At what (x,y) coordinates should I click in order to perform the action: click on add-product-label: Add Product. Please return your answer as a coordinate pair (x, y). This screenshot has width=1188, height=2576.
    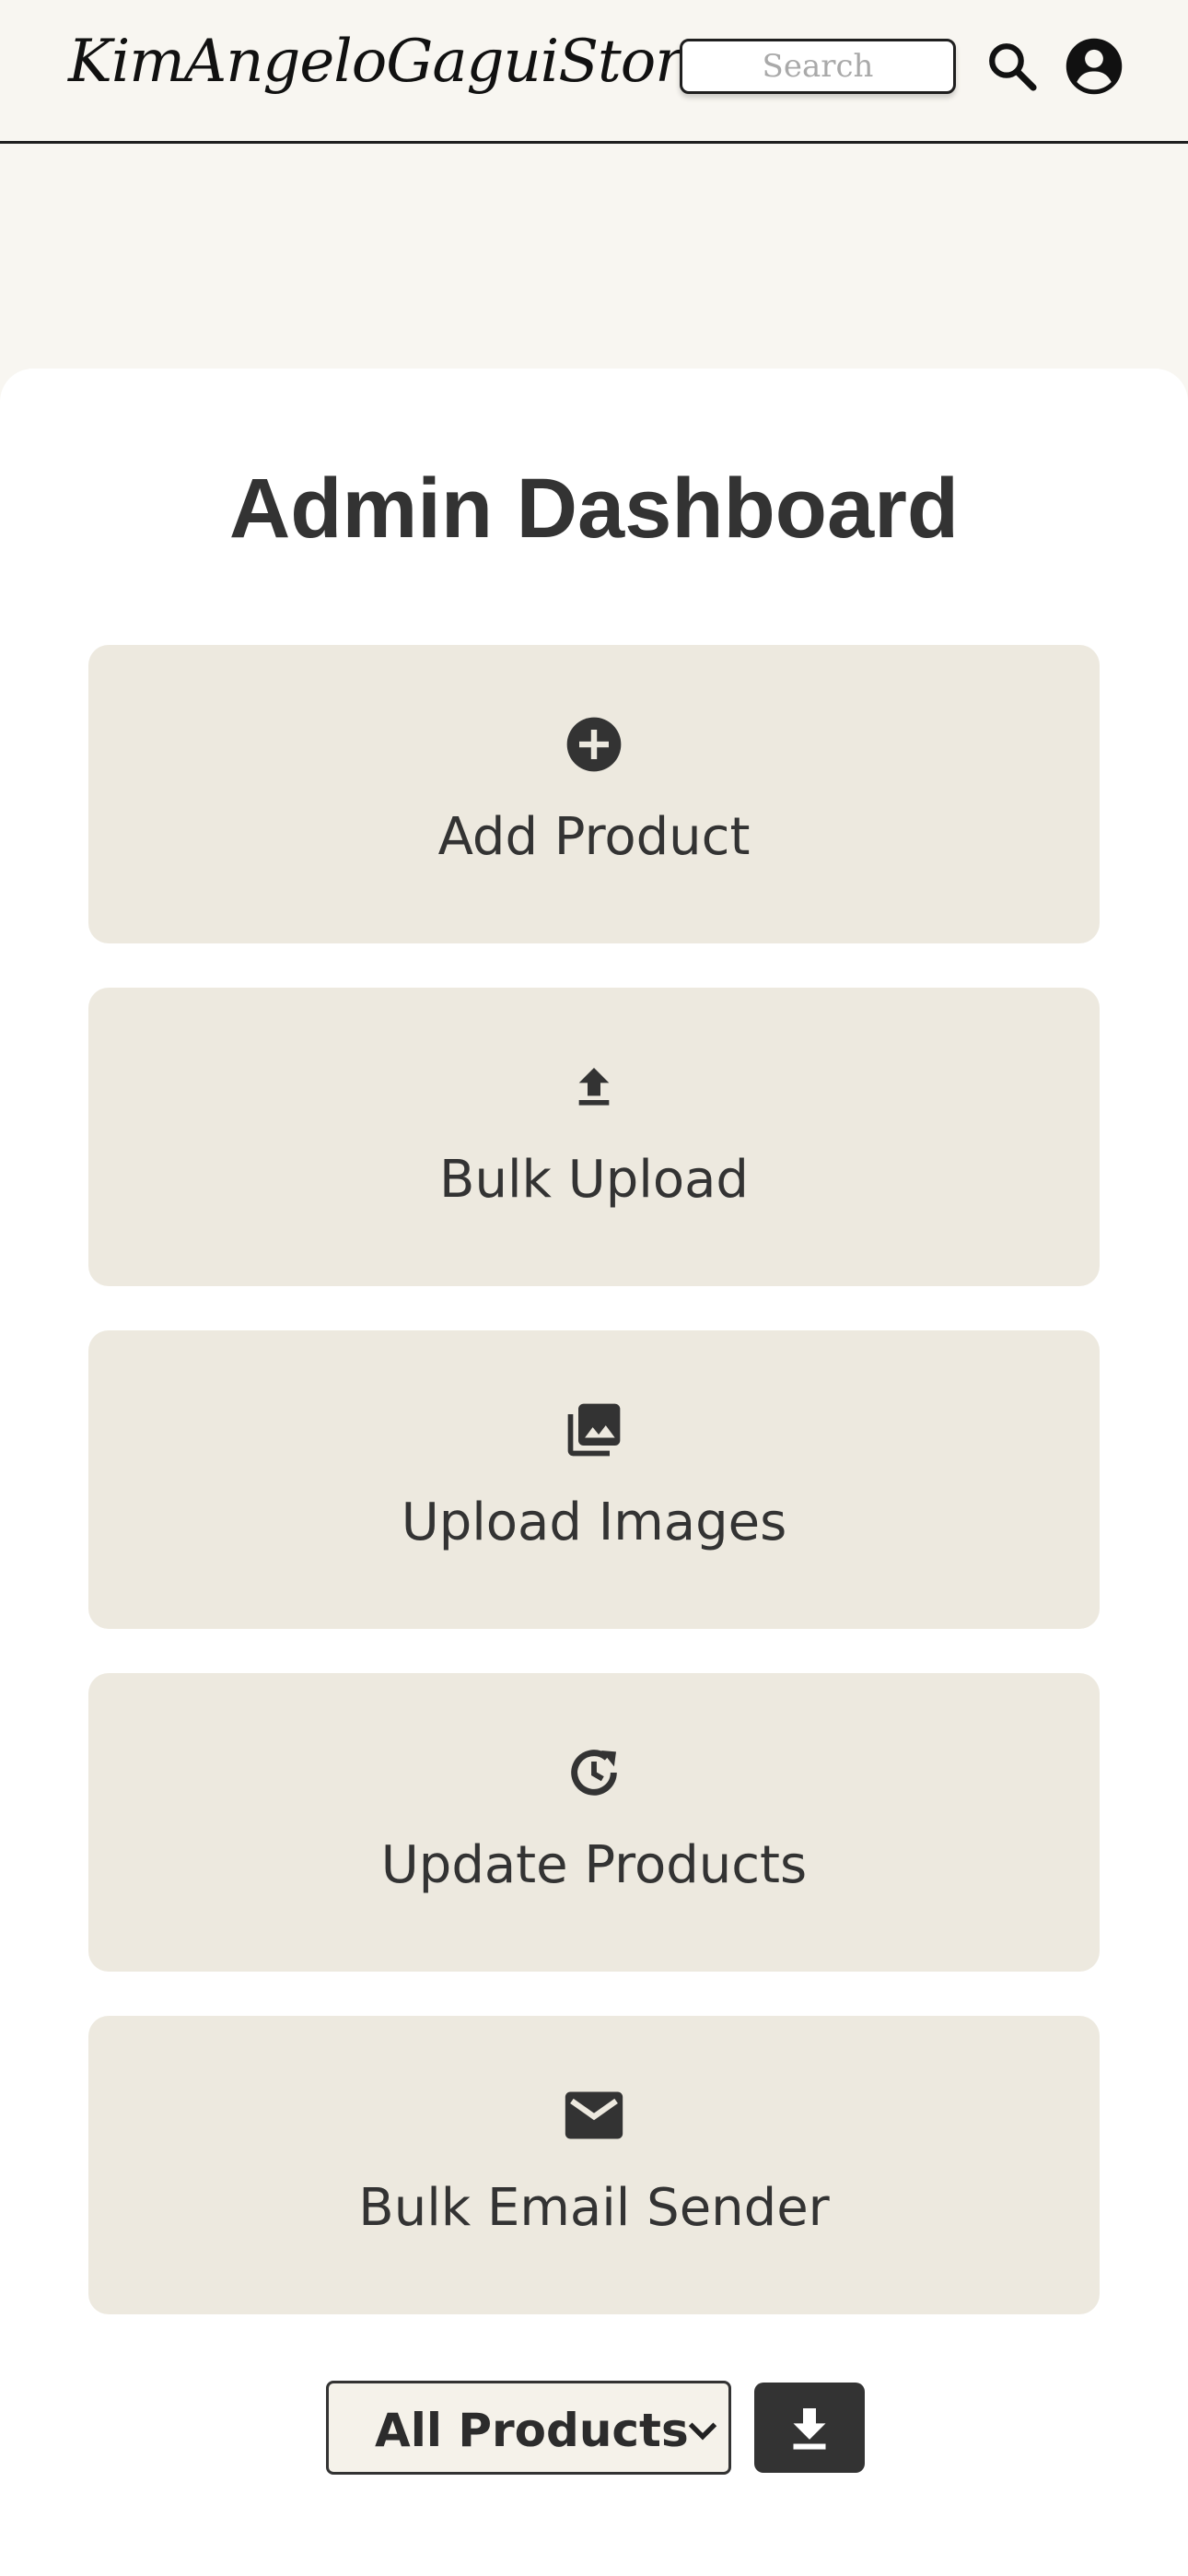
    Looking at the image, I should click on (594, 837).